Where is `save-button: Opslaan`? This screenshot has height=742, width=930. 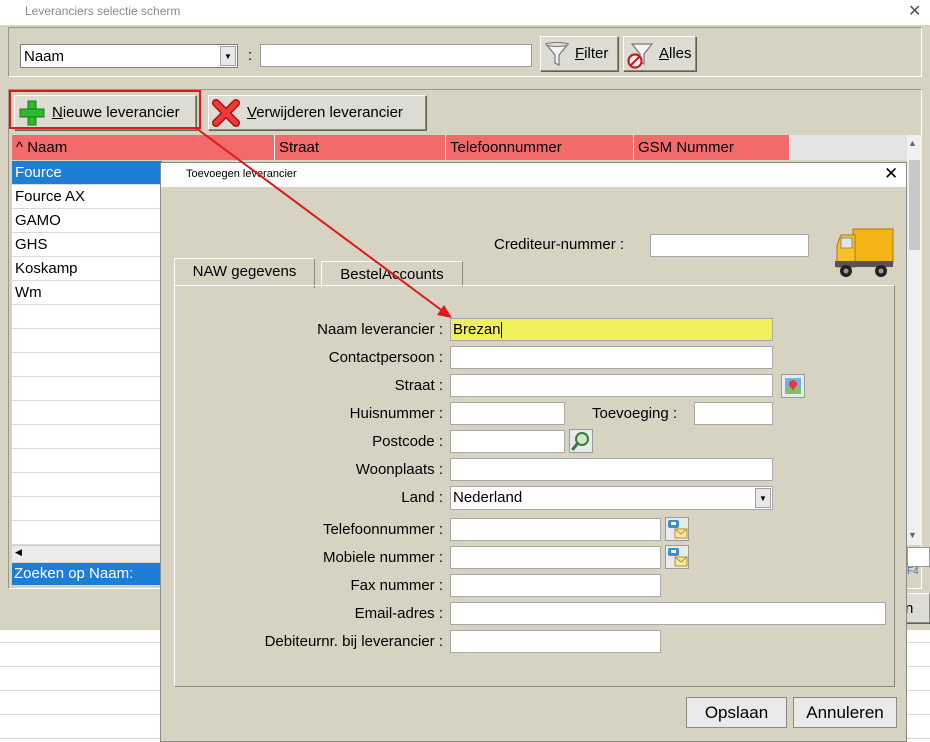
save-button: Opslaan is located at coordinates (736, 712).